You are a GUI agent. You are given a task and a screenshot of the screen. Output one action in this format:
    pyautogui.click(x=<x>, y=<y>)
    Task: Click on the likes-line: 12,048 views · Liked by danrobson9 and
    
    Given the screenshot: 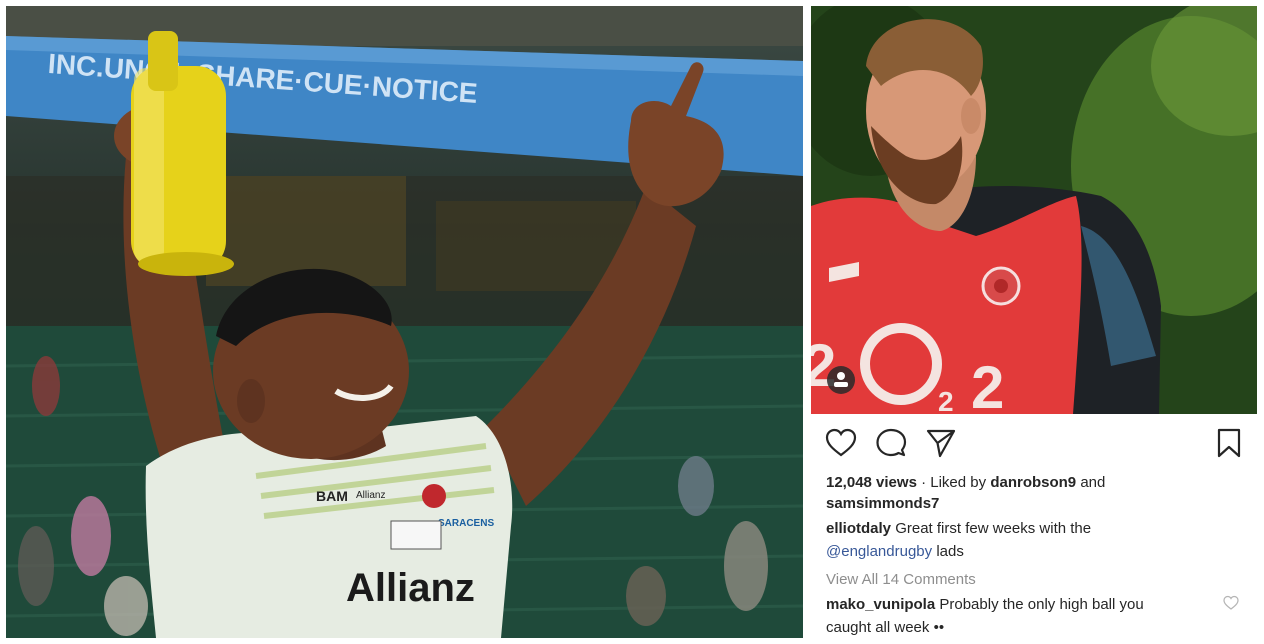 What is the action you would take?
    pyautogui.click(x=965, y=482)
    